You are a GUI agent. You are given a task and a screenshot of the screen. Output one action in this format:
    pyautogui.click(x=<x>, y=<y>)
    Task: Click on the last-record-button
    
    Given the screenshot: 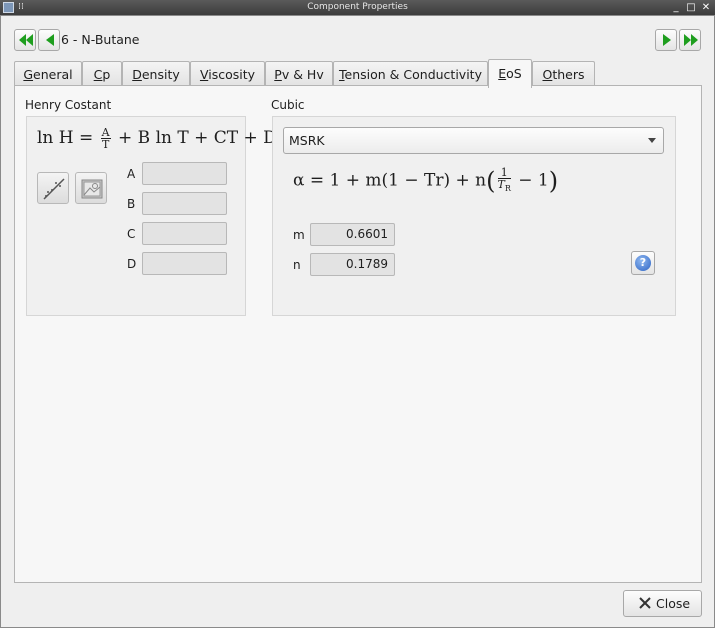 What is the action you would take?
    pyautogui.click(x=690, y=40)
    